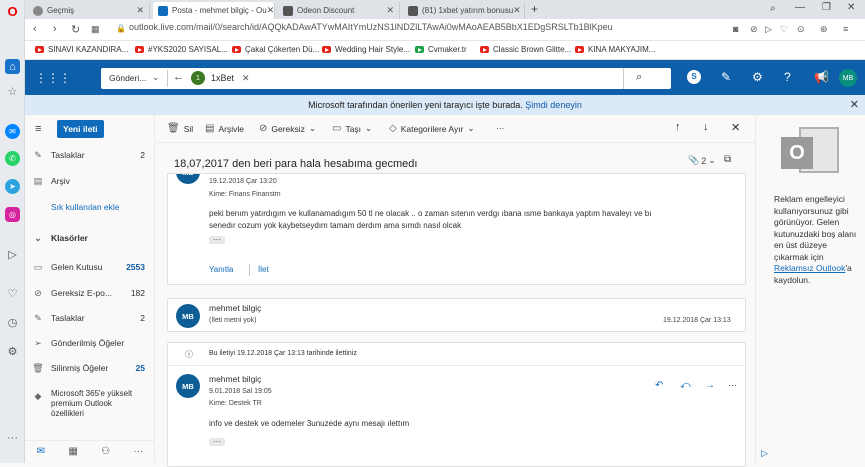  What do you see at coordinates (263, 269) in the screenshot?
I see `forward-button: İlet` at bounding box center [263, 269].